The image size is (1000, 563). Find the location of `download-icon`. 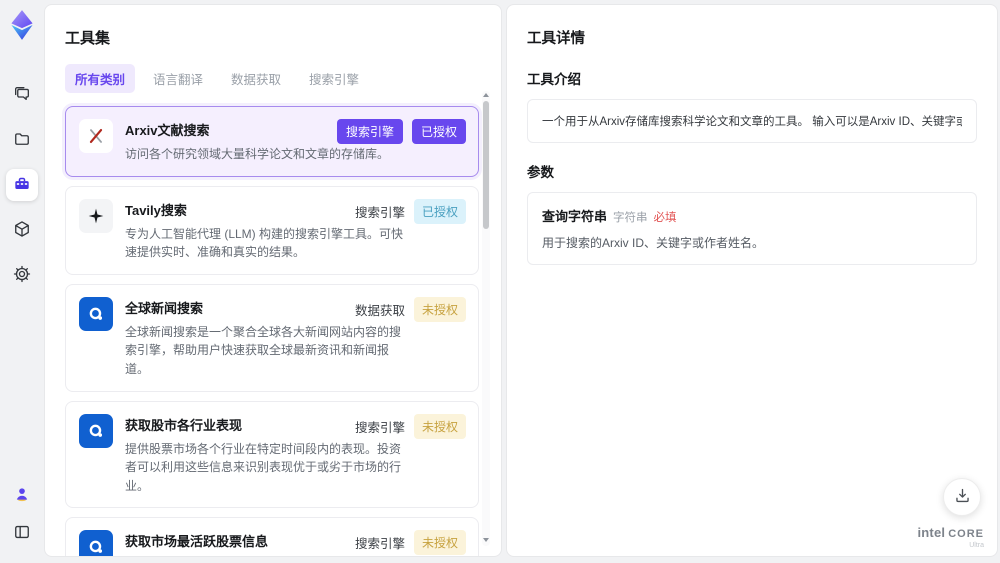

download-icon is located at coordinates (962, 497).